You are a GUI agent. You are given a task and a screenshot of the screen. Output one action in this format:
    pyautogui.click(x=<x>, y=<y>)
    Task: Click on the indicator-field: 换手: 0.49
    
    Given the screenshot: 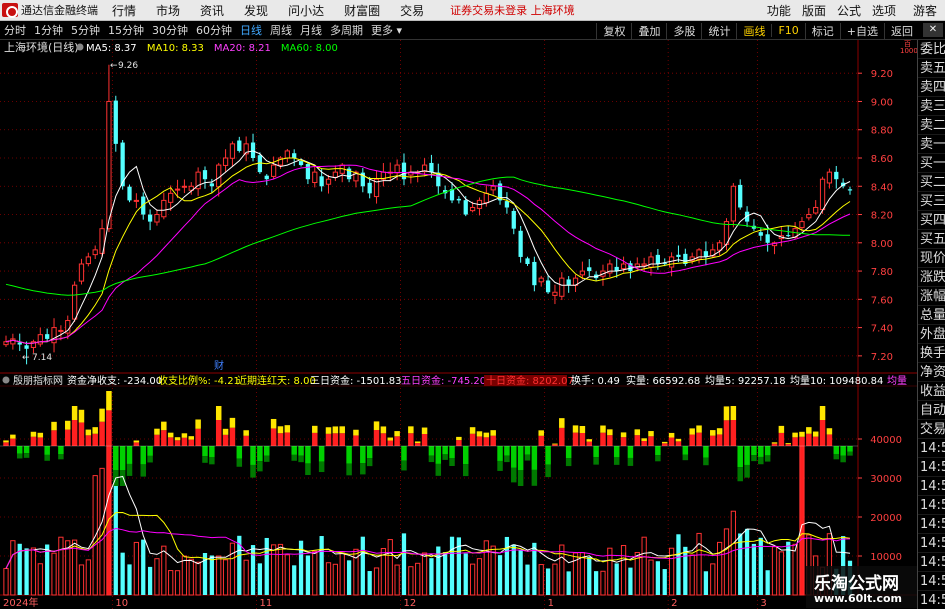 What is the action you would take?
    pyautogui.click(x=595, y=380)
    